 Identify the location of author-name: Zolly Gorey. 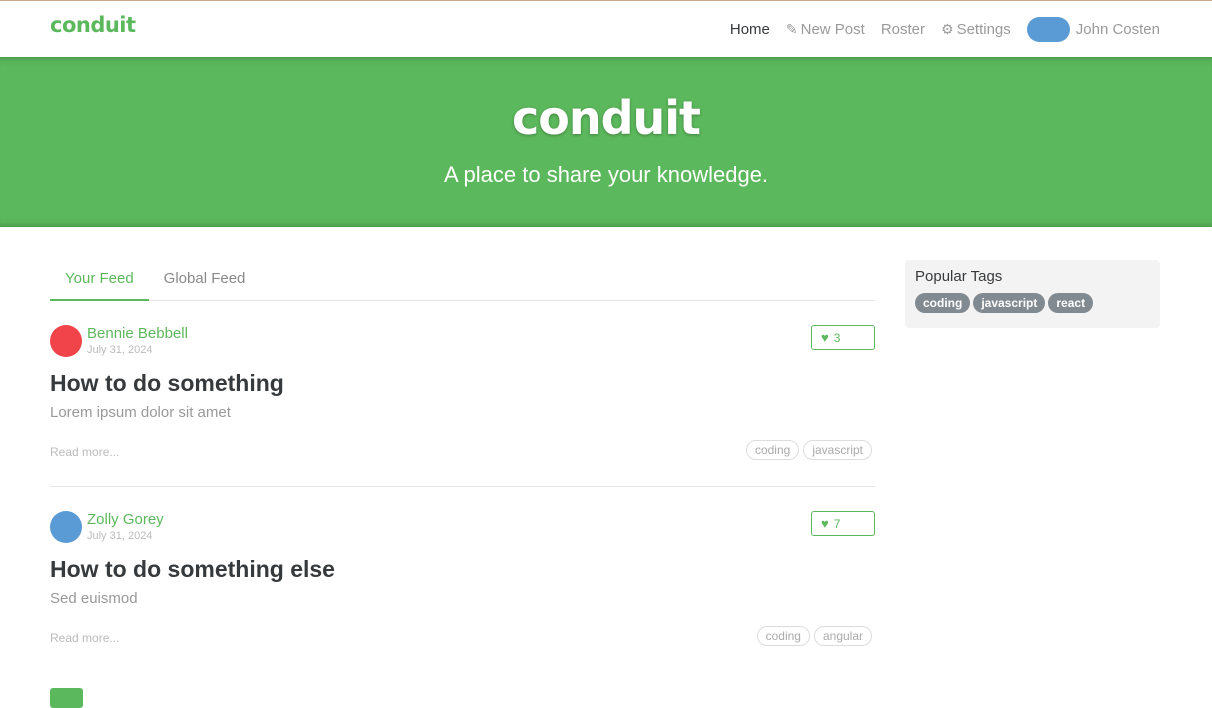
(125, 519).